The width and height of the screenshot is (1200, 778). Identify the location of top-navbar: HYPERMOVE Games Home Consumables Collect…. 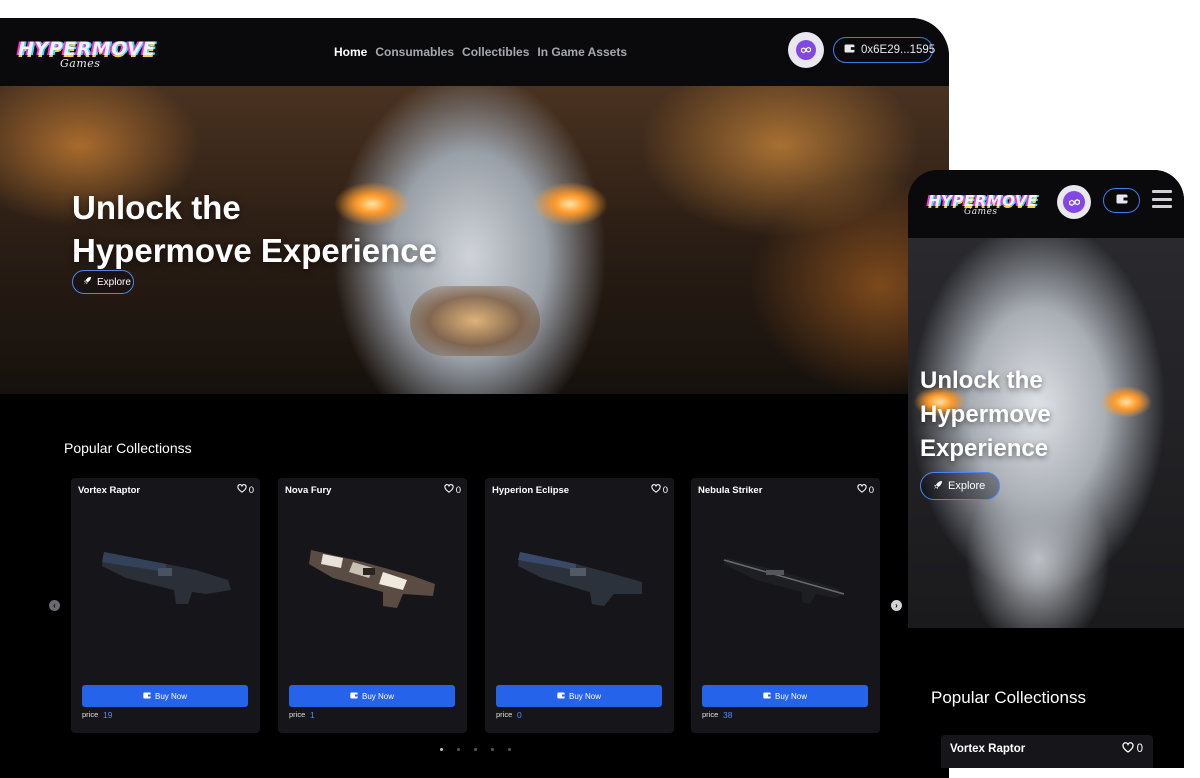
(474, 52).